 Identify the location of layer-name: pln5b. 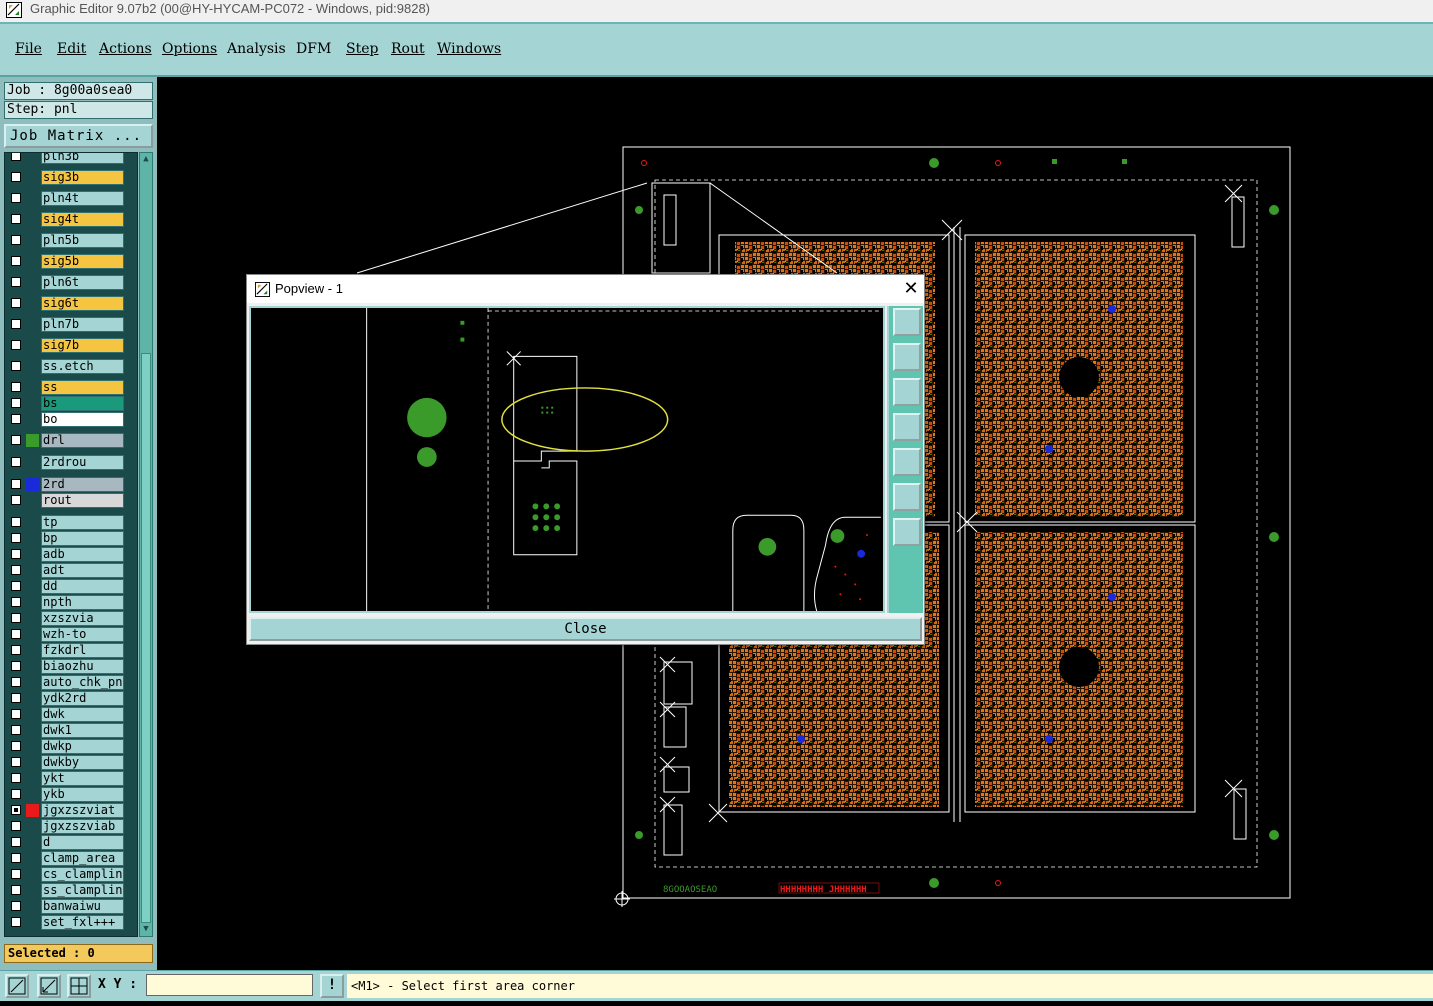
(82, 240).